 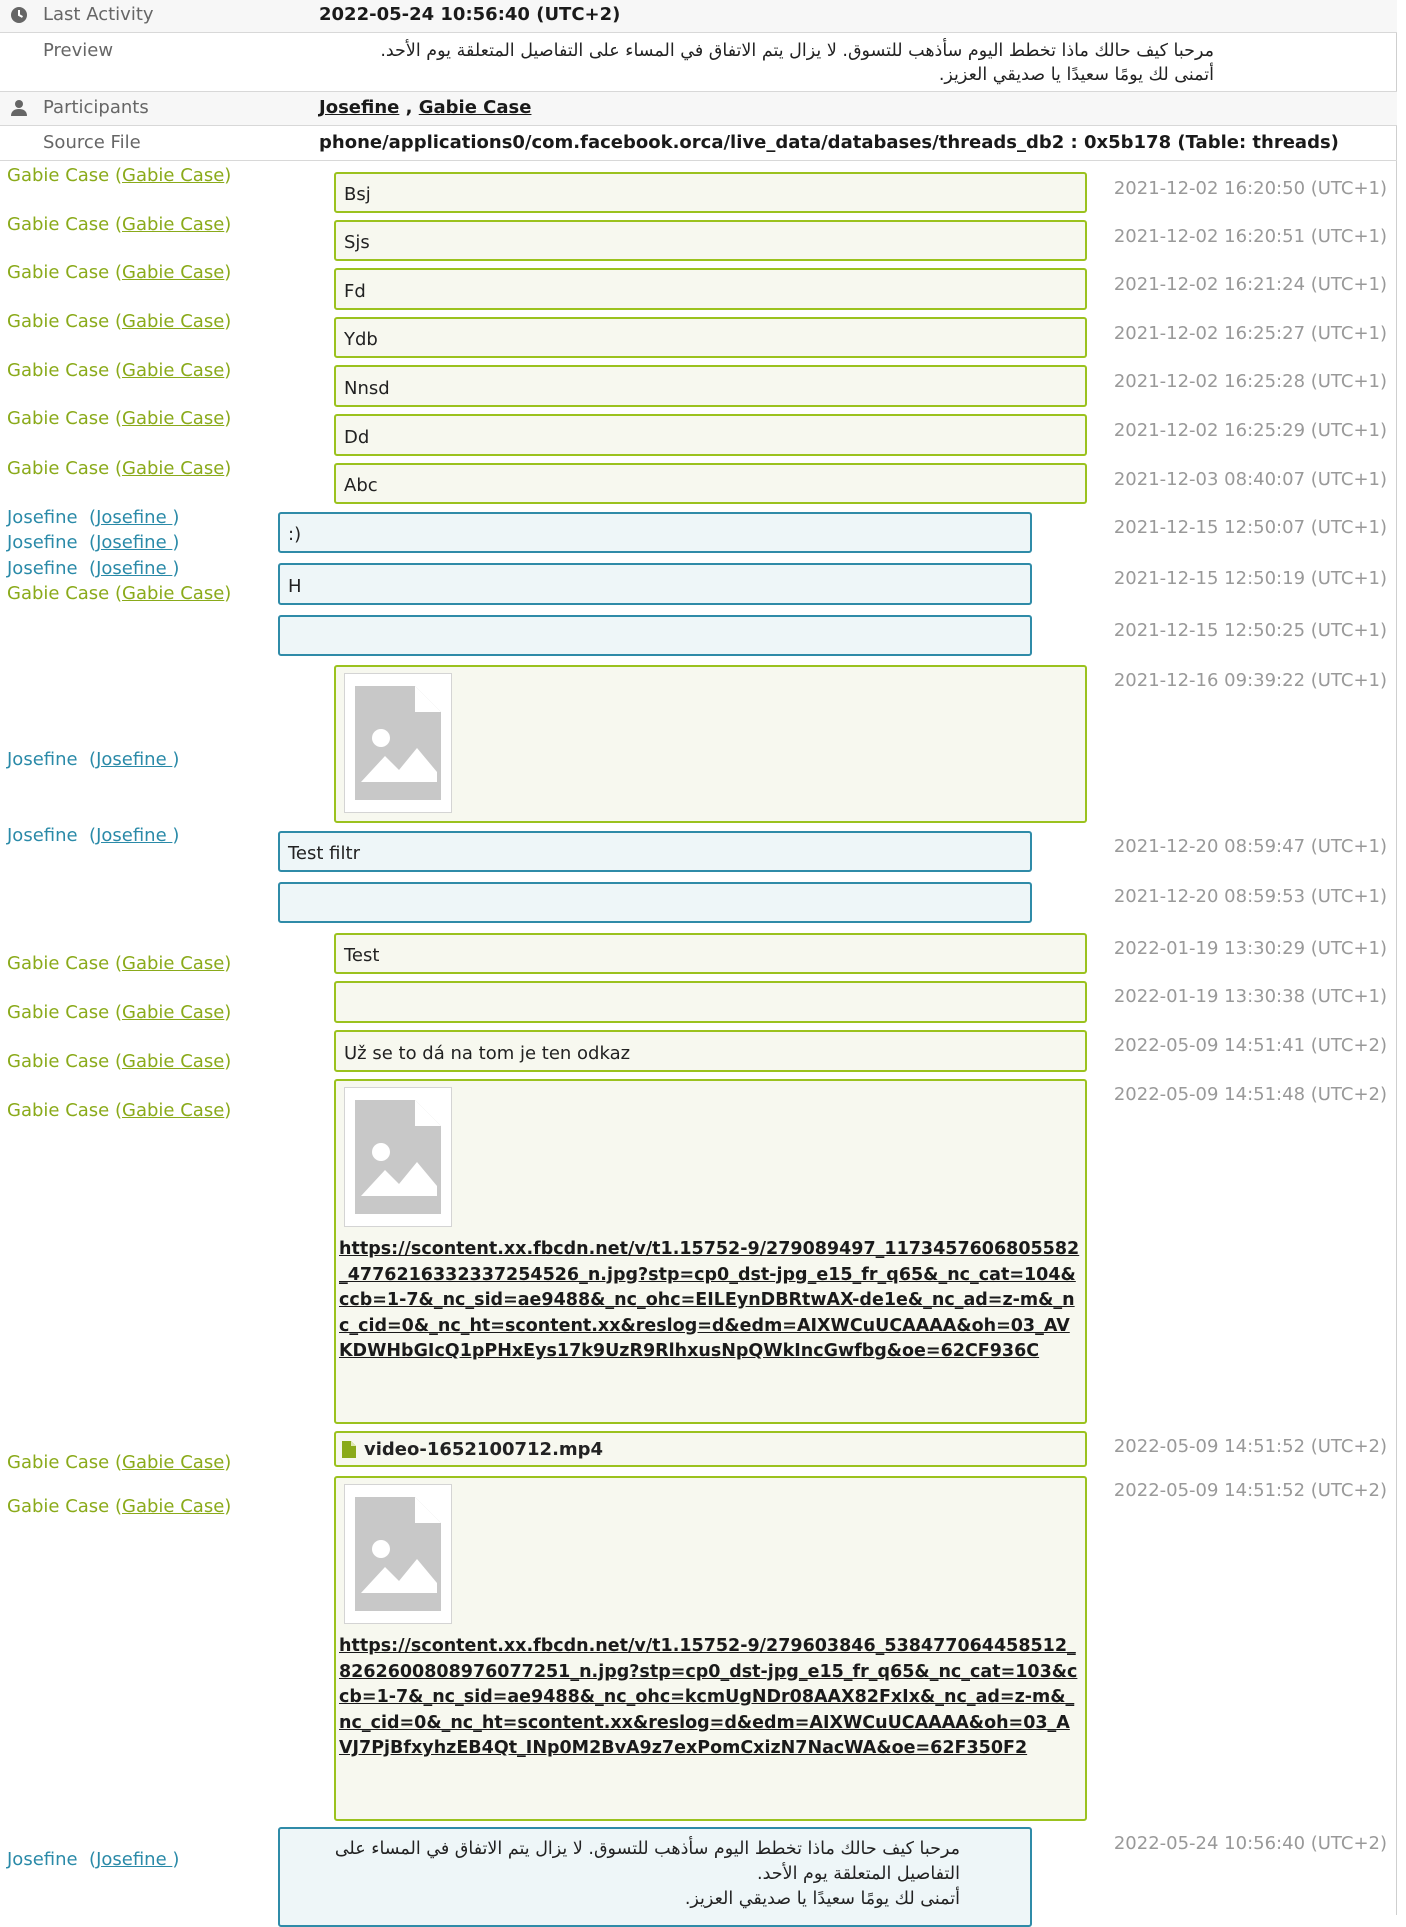 I want to click on message-bubble: Sjs, so click(x=710, y=240).